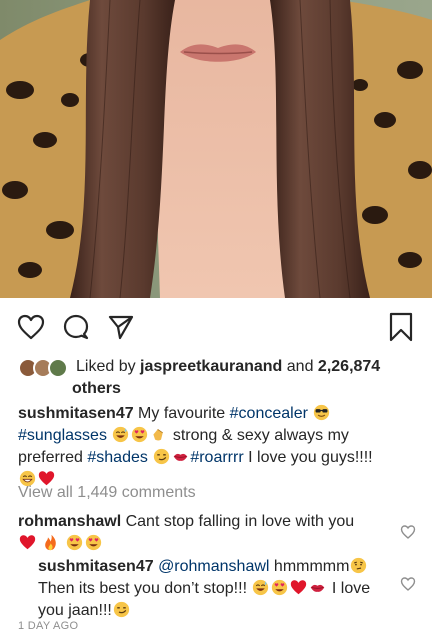 The image size is (432, 640). What do you see at coordinates (62, 435) in the screenshot?
I see `hashtag-sunglasses: #sunglasses` at bounding box center [62, 435].